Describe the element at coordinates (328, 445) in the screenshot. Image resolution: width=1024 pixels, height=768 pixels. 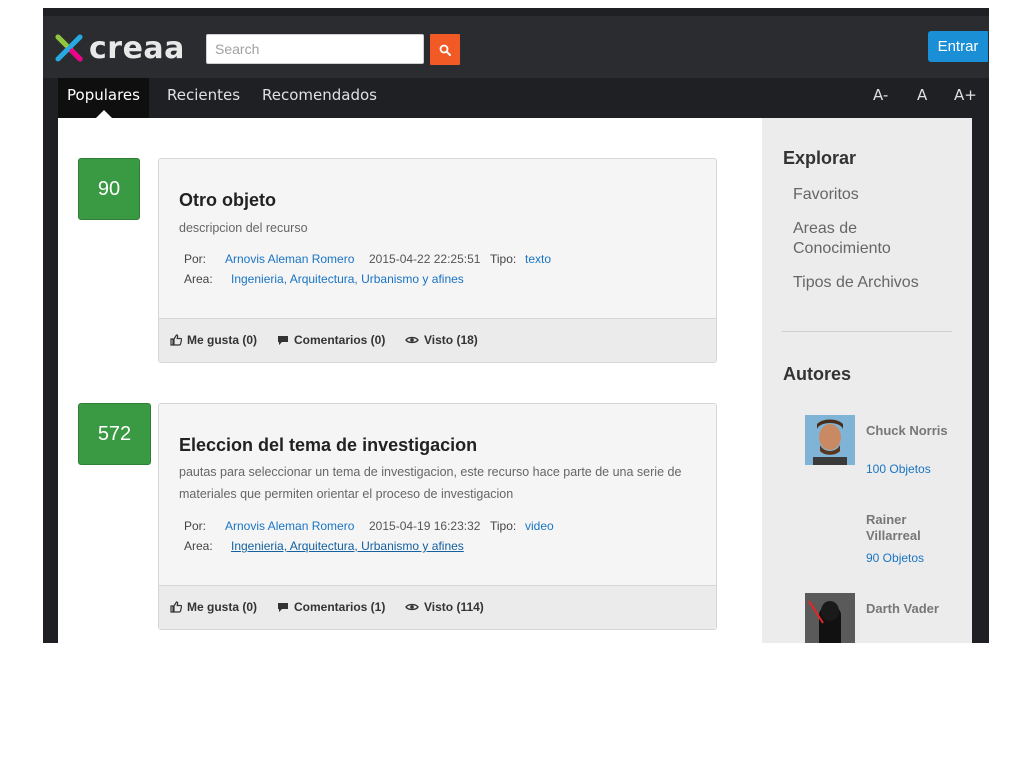
I see `resource-title: Eleccion del tema de investigacion` at that location.